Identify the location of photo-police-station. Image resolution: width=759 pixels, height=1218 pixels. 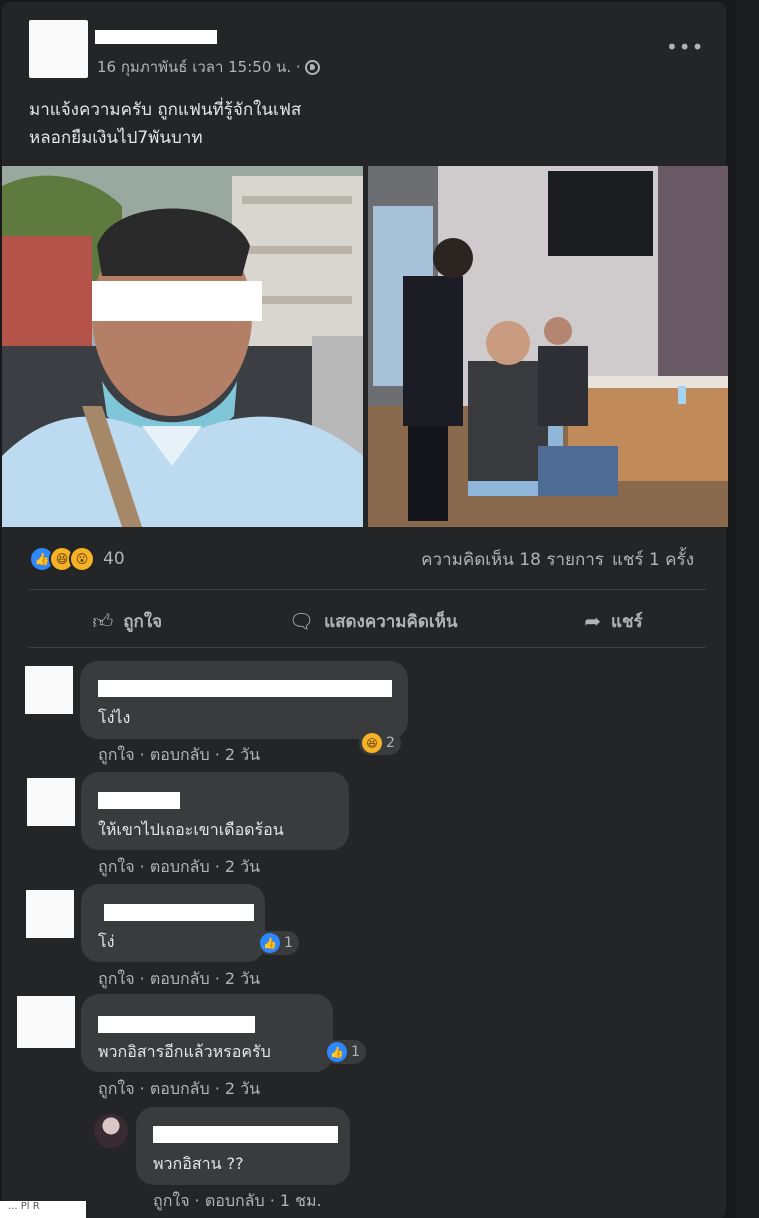
(548, 346).